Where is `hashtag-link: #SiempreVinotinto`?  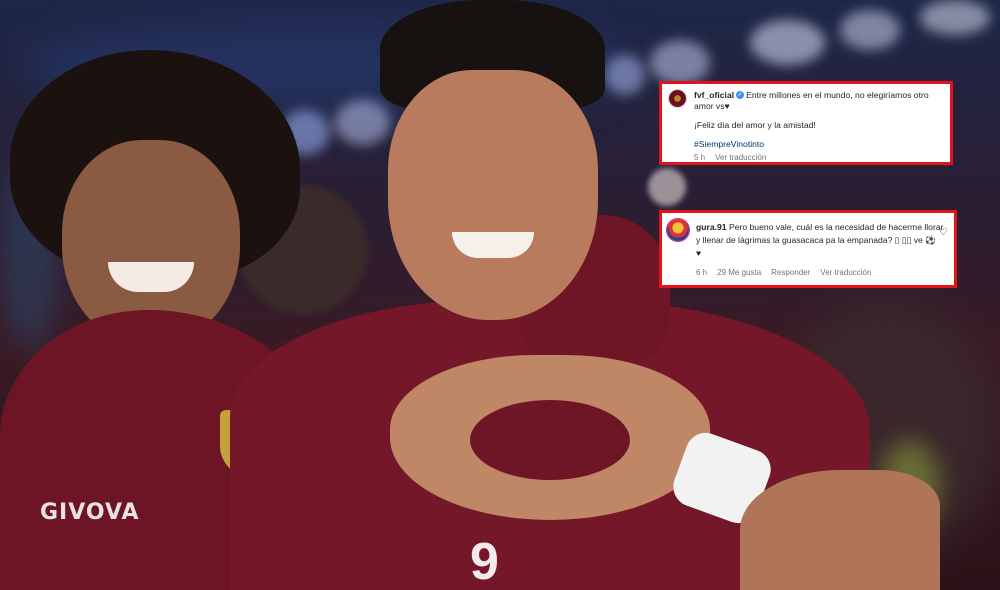 hashtag-link: #SiempreVinotinto is located at coordinates (729, 144).